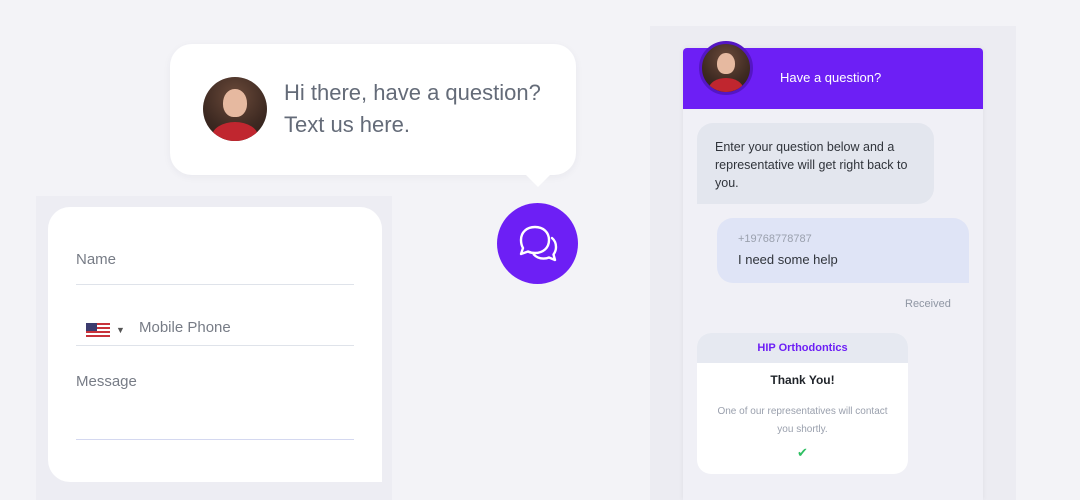 Image resolution: width=1080 pixels, height=500 pixels. Describe the element at coordinates (831, 77) in the screenshot. I see `chat-header-title: Have a question?` at that location.